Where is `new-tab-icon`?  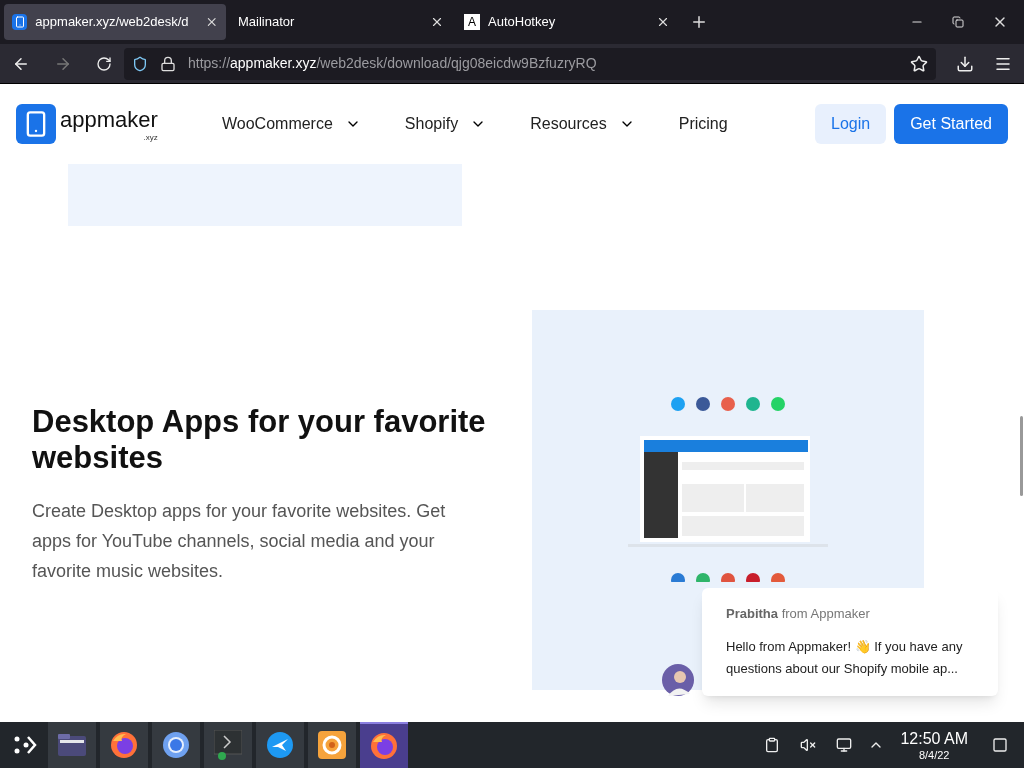 new-tab-icon is located at coordinates (699, 22).